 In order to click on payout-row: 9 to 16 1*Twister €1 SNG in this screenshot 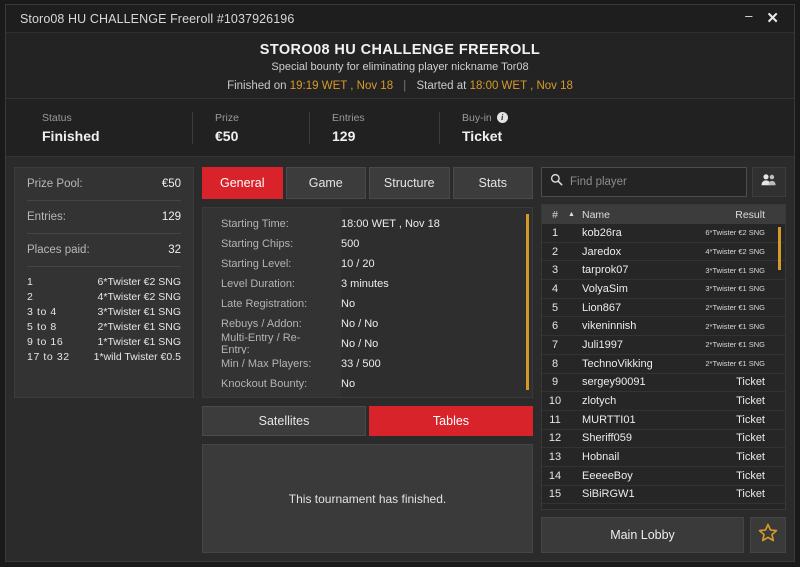, I will do `click(104, 342)`.